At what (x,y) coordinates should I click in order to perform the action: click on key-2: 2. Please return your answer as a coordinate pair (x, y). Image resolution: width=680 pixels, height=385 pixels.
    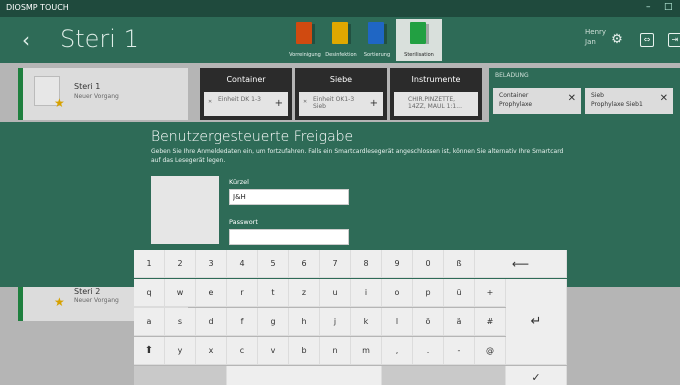
    Looking at the image, I should click on (180, 264).